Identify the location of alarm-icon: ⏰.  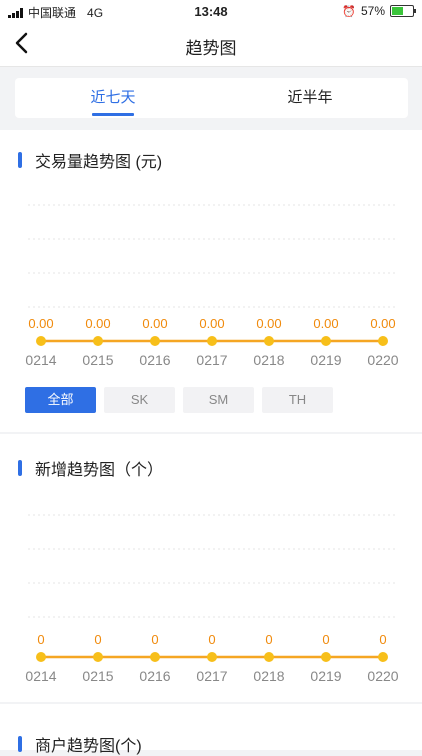
(349, 11).